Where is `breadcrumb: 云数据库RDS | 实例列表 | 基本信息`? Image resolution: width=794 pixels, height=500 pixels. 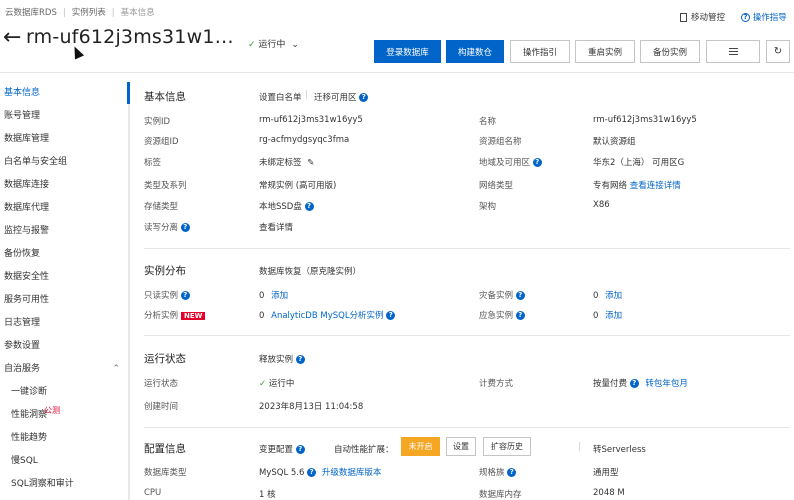 breadcrumb: 云数据库RDS | 实例列表 | 基本信息 is located at coordinates (80, 13).